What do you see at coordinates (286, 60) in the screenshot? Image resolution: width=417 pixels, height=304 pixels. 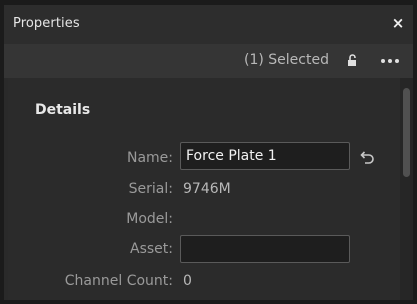 I see `selection-count: (1) Selected` at bounding box center [286, 60].